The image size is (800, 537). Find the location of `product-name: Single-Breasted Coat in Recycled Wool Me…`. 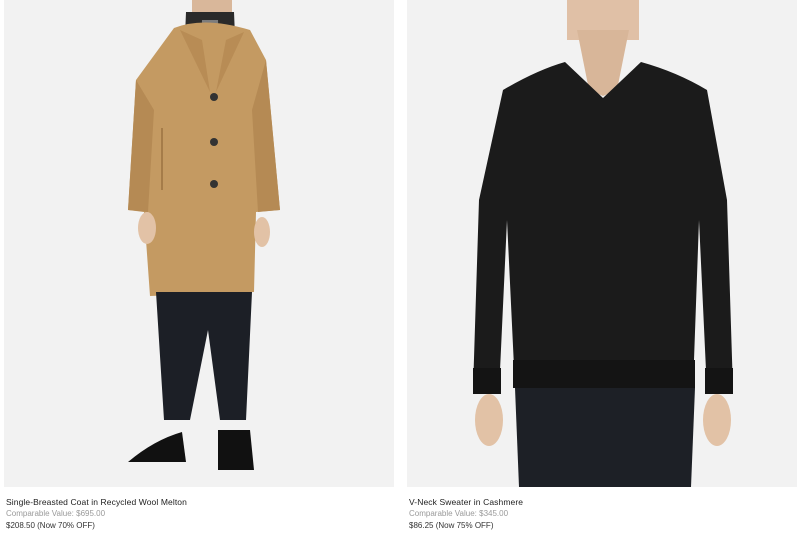

product-name: Single-Breasted Coat in Recycled Wool Me… is located at coordinates (200, 502).